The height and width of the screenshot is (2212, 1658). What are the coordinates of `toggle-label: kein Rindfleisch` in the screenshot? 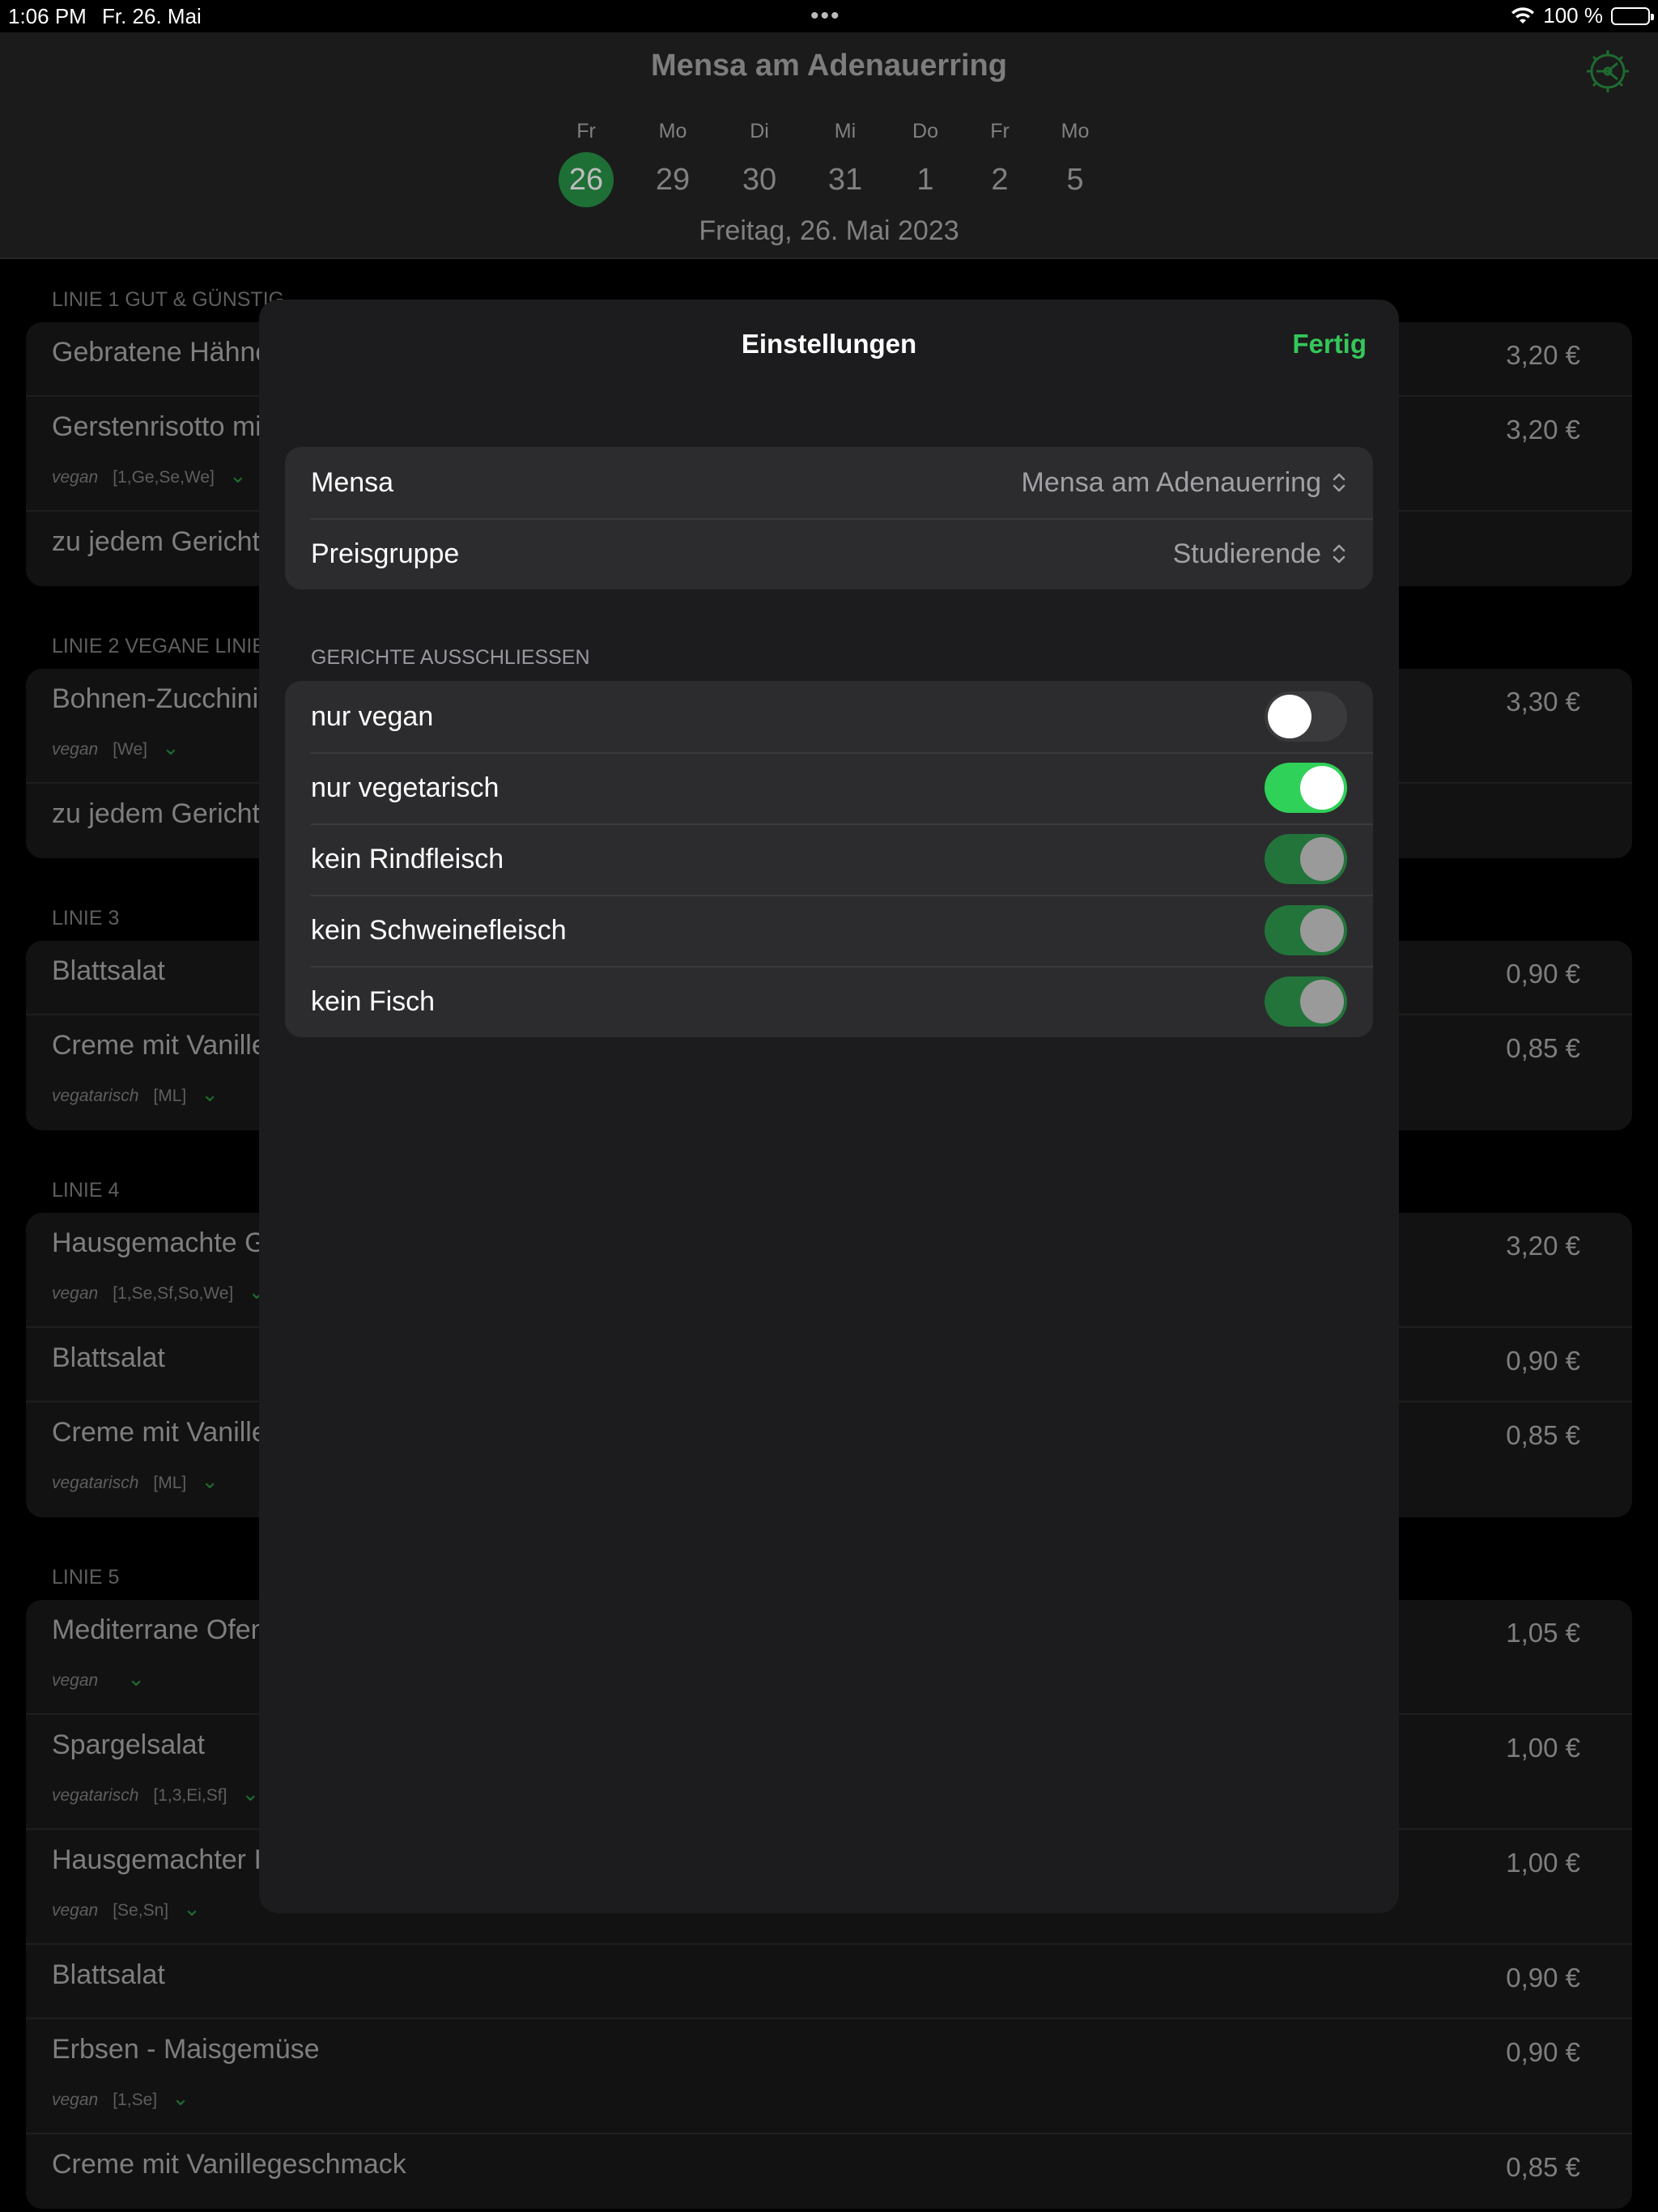 It's located at (407, 859).